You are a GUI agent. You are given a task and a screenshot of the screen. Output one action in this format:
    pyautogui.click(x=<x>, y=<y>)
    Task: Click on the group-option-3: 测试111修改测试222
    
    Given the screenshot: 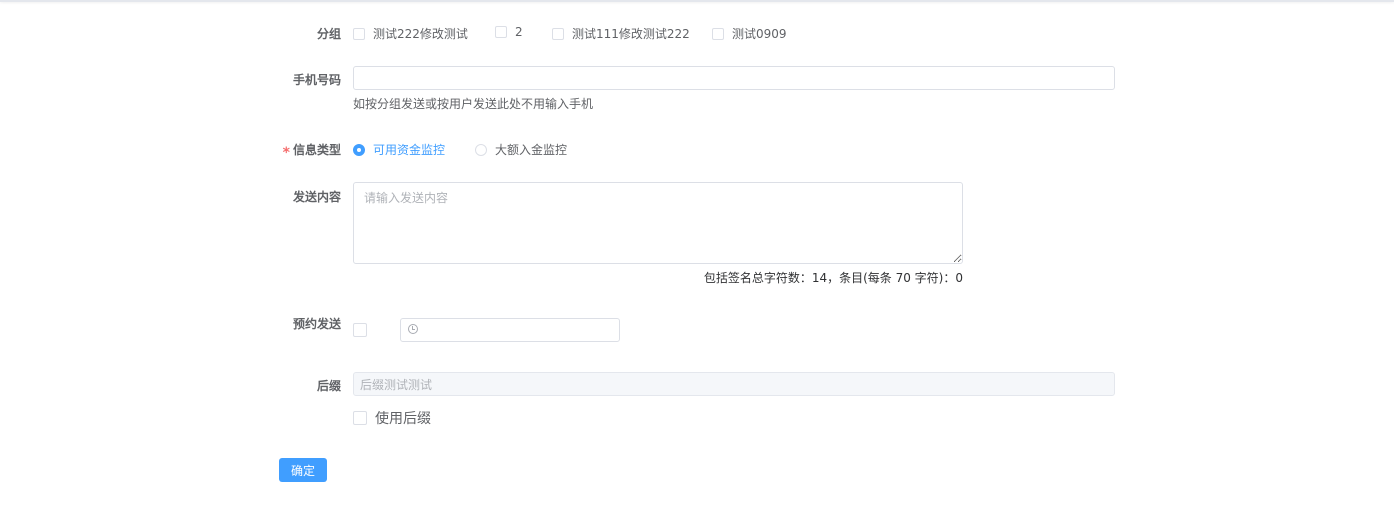 What is the action you would take?
    pyautogui.click(x=621, y=33)
    